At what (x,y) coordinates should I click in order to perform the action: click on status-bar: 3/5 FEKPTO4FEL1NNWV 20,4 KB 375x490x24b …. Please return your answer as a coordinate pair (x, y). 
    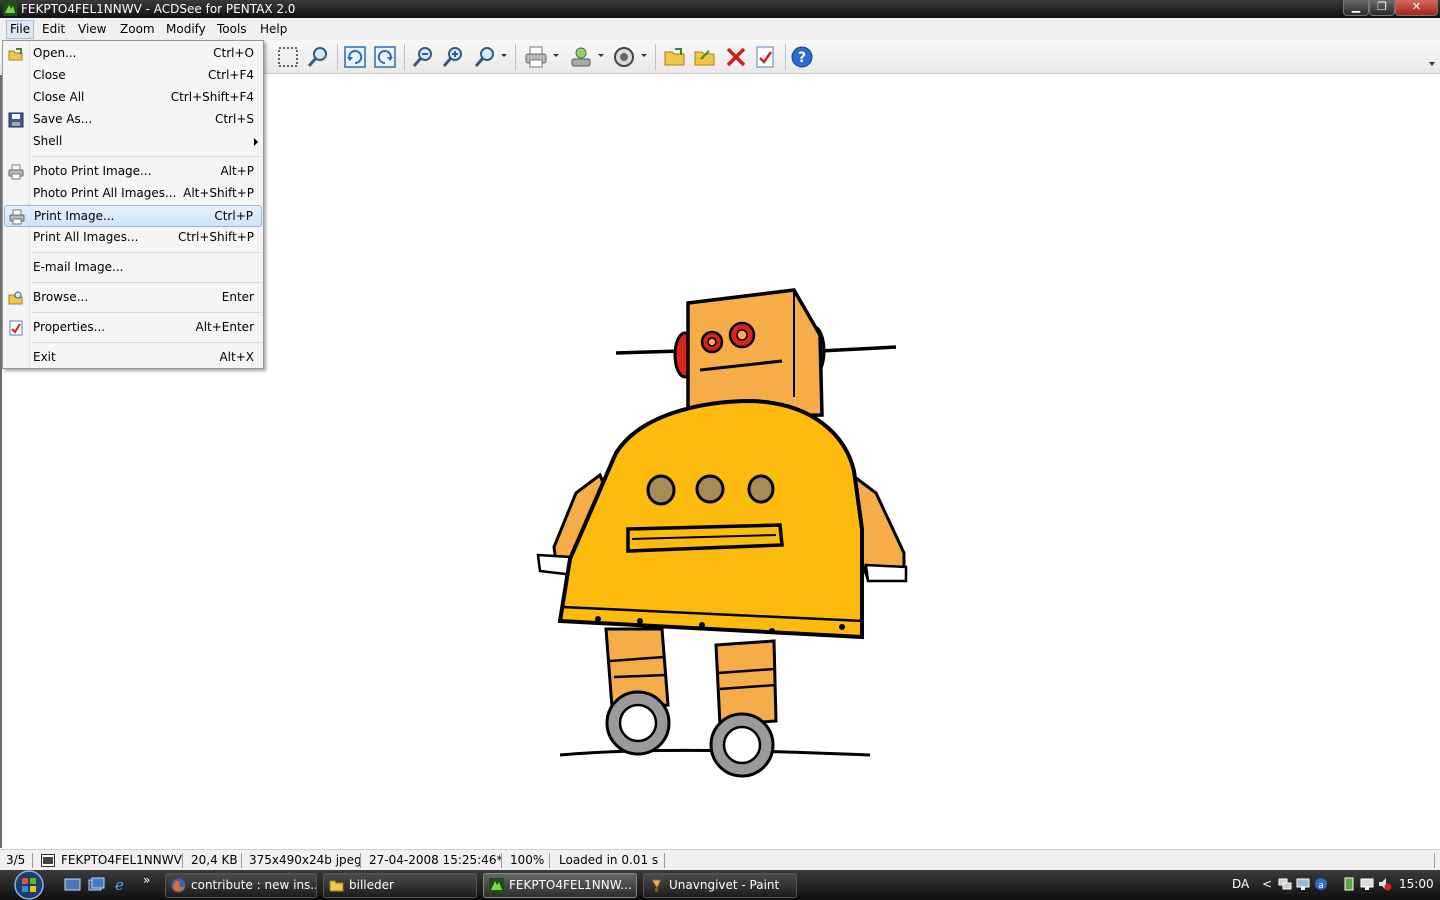
    Looking at the image, I should click on (720, 859).